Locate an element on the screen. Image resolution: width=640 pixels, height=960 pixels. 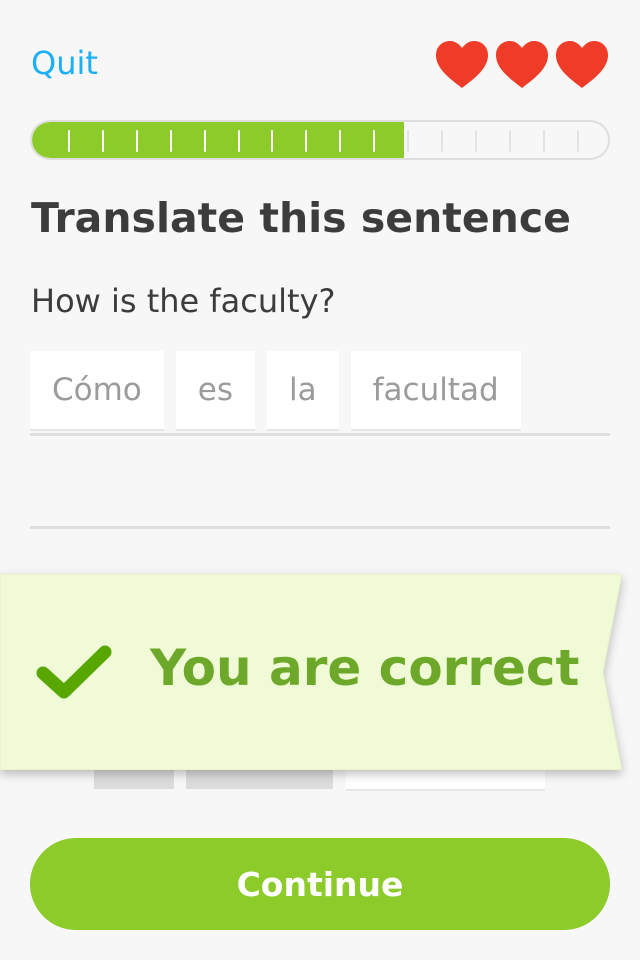
quit-button: Quit is located at coordinates (64, 63).